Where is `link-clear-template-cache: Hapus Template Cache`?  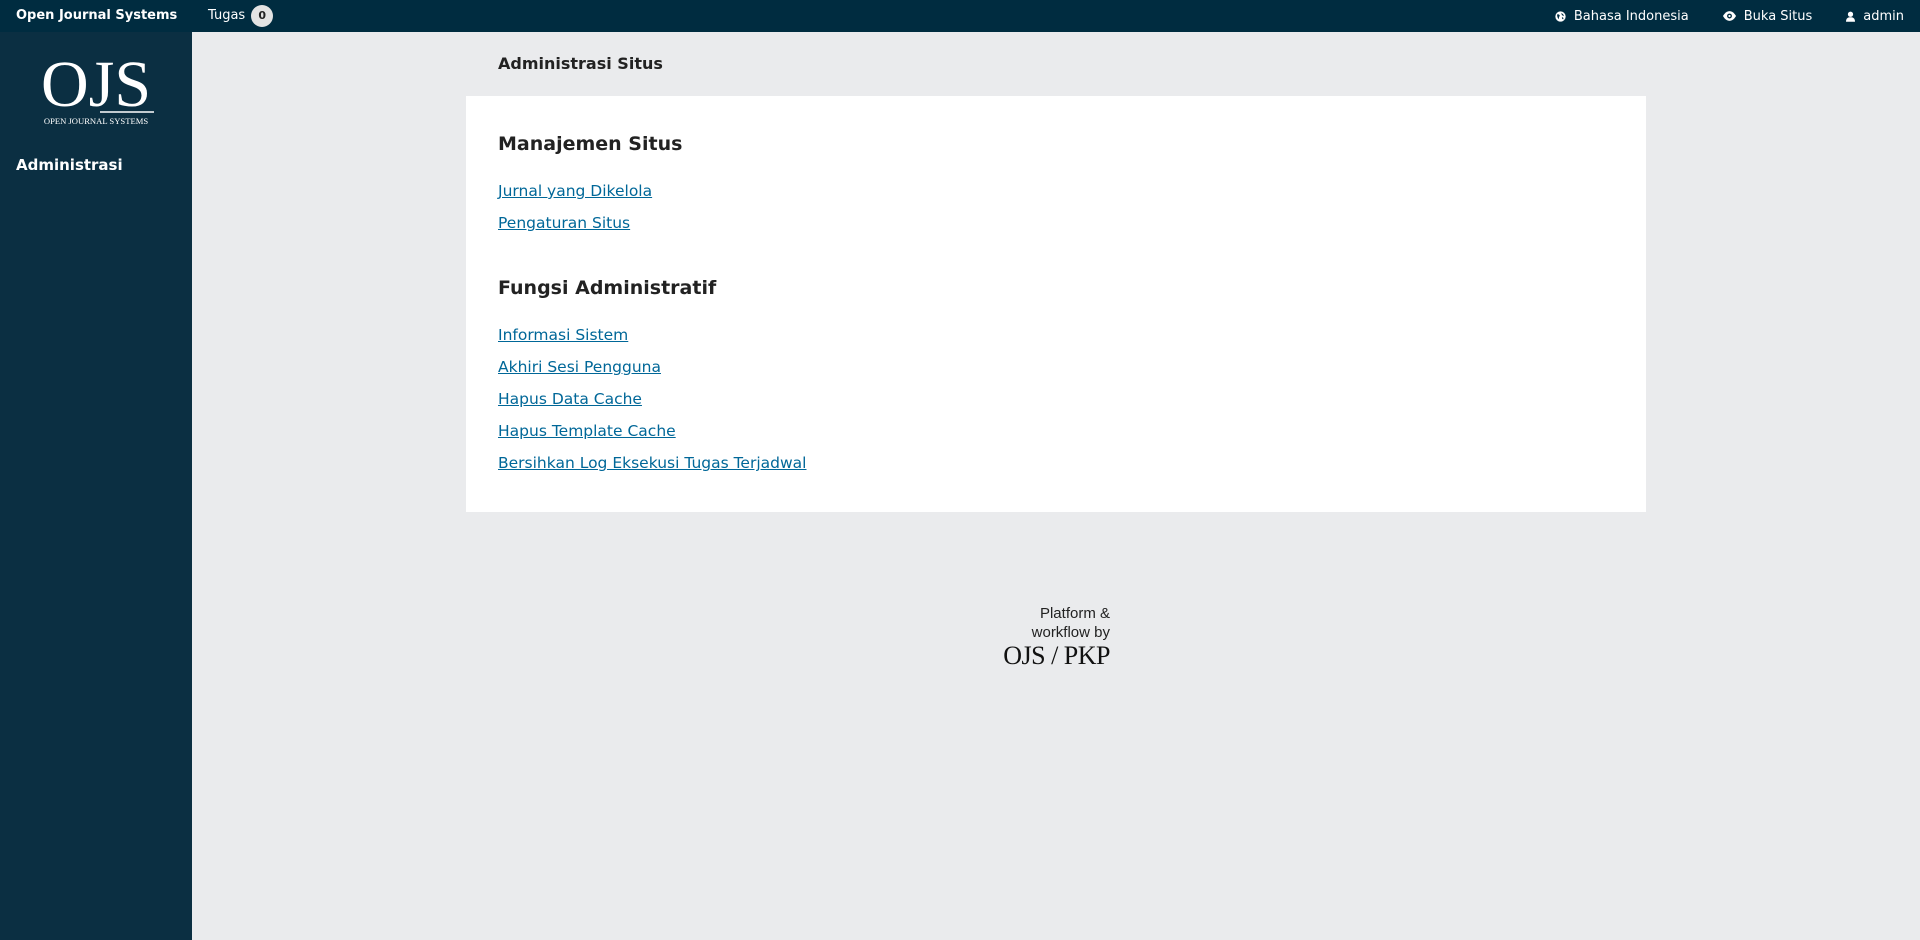
link-clear-template-cache: Hapus Template Cache is located at coordinates (587, 431).